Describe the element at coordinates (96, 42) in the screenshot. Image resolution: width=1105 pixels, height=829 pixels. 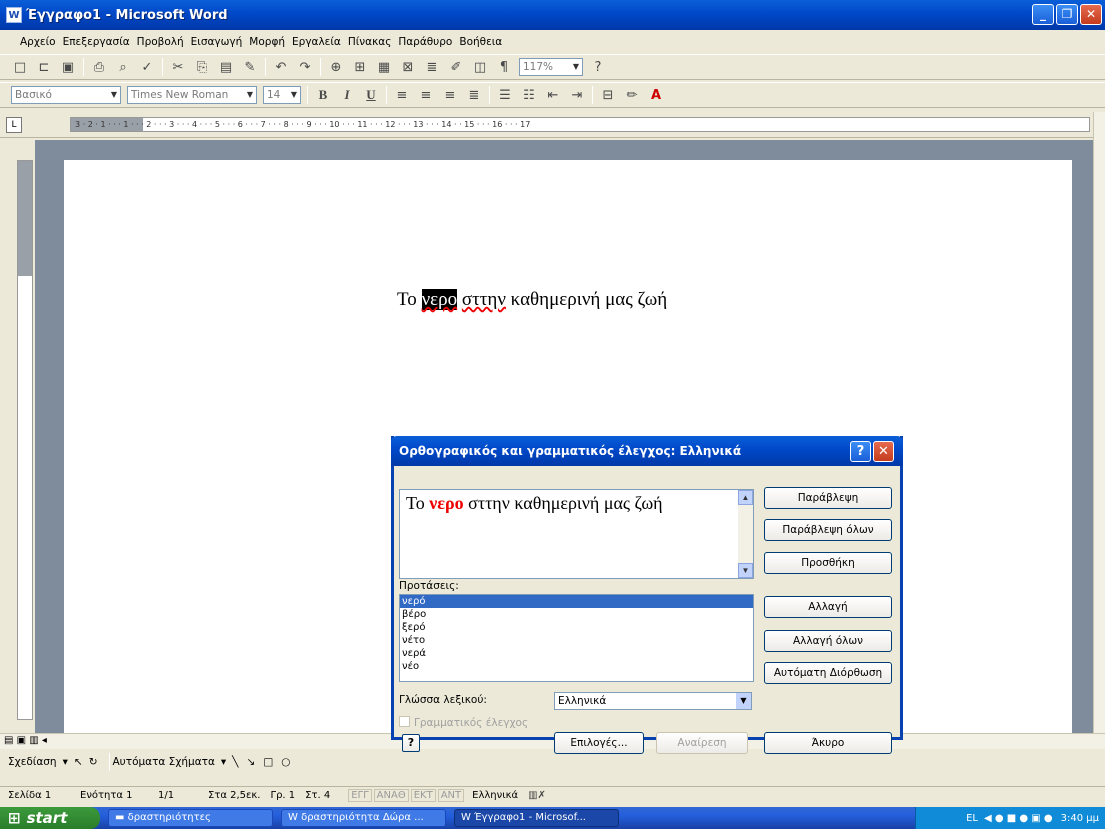
I see `menu-edit: Επεξεργασία` at that location.